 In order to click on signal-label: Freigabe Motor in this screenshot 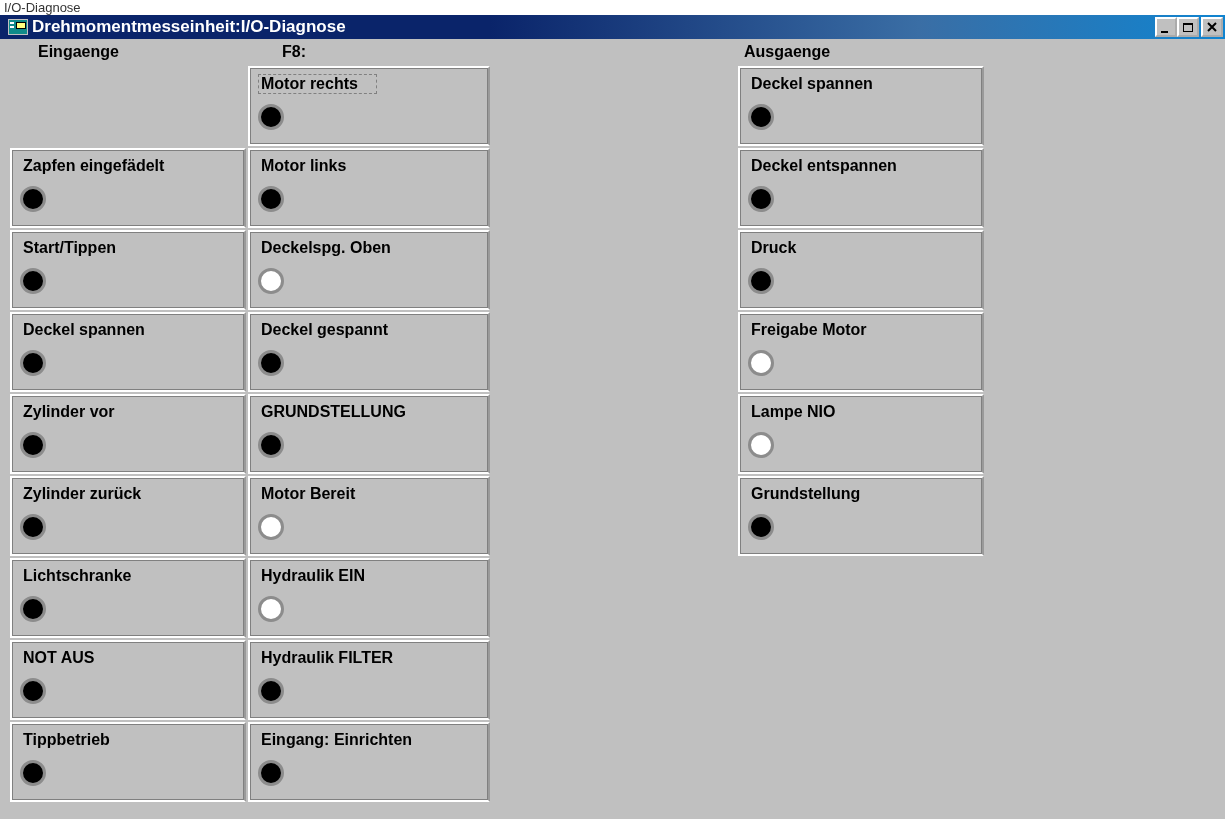, I will do `click(809, 330)`.